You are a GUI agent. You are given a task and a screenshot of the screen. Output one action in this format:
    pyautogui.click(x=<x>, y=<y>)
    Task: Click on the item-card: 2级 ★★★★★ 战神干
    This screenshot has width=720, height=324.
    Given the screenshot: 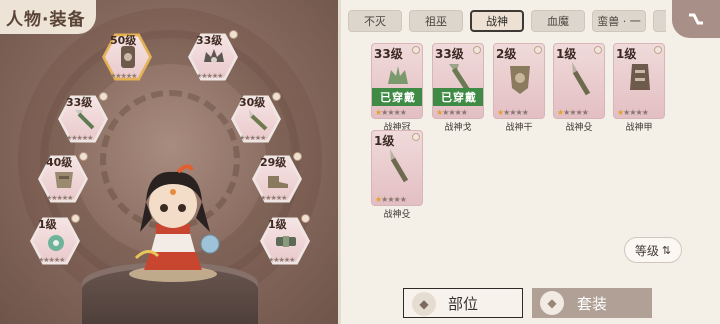 What is the action you would take?
    pyautogui.click(x=519, y=88)
    